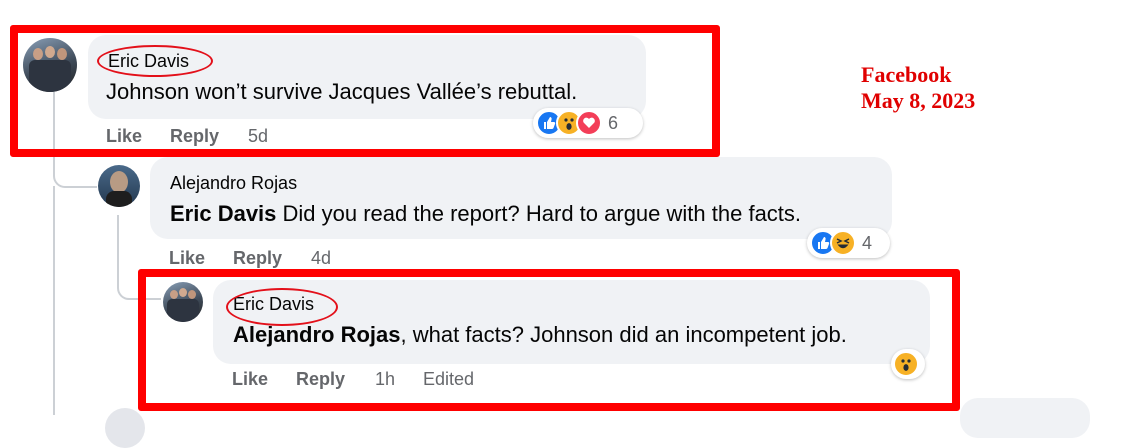 This screenshot has width=1138, height=448. I want to click on comment-author: Alejandro Rojas, so click(233, 183).